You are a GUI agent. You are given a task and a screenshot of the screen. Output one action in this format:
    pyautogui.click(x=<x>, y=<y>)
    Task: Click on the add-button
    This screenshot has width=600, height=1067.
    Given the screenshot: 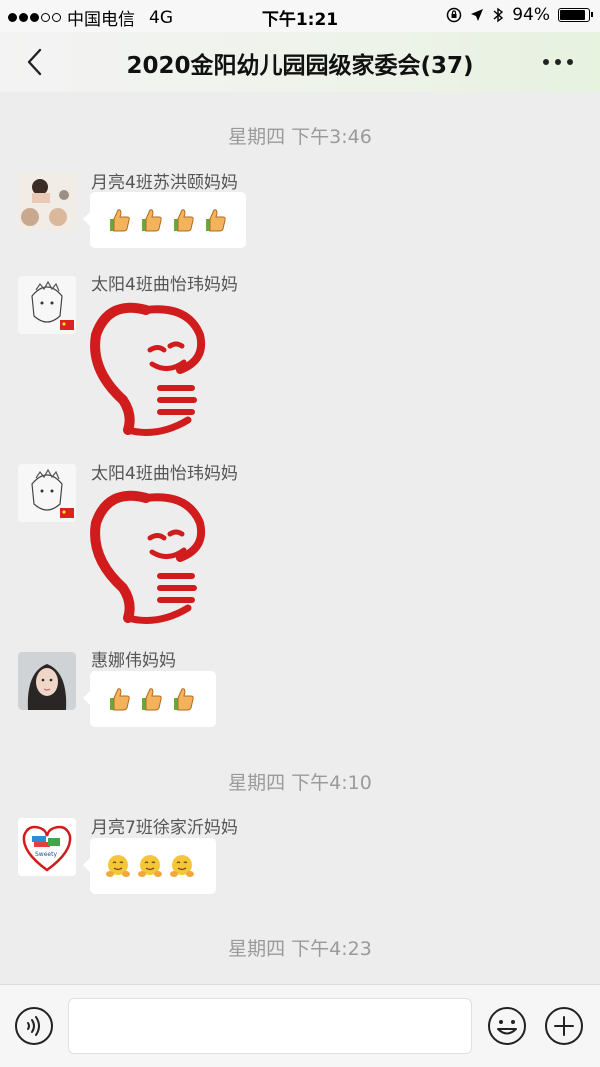 What is the action you would take?
    pyautogui.click(x=564, y=1026)
    